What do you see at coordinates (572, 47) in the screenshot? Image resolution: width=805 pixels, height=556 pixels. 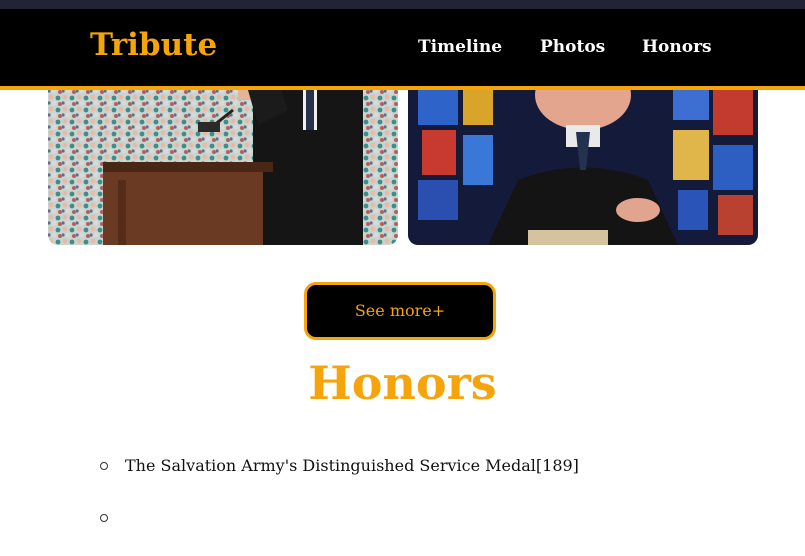 I see `nav-link-photos: Photos` at bounding box center [572, 47].